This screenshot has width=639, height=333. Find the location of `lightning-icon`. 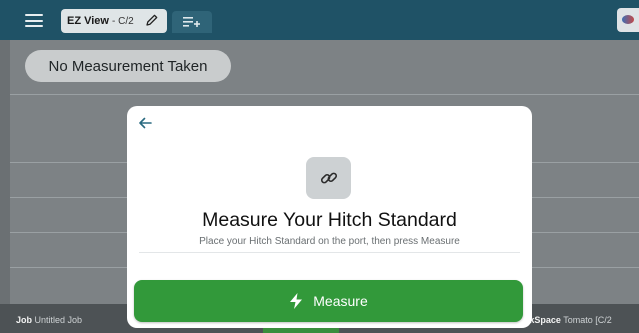

lightning-icon is located at coordinates (296, 301).